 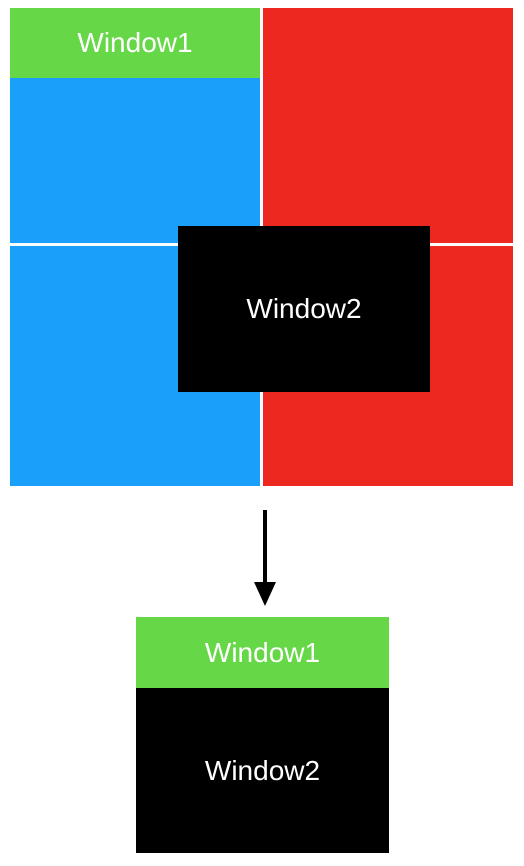 I want to click on arrow-head, so click(x=265, y=594).